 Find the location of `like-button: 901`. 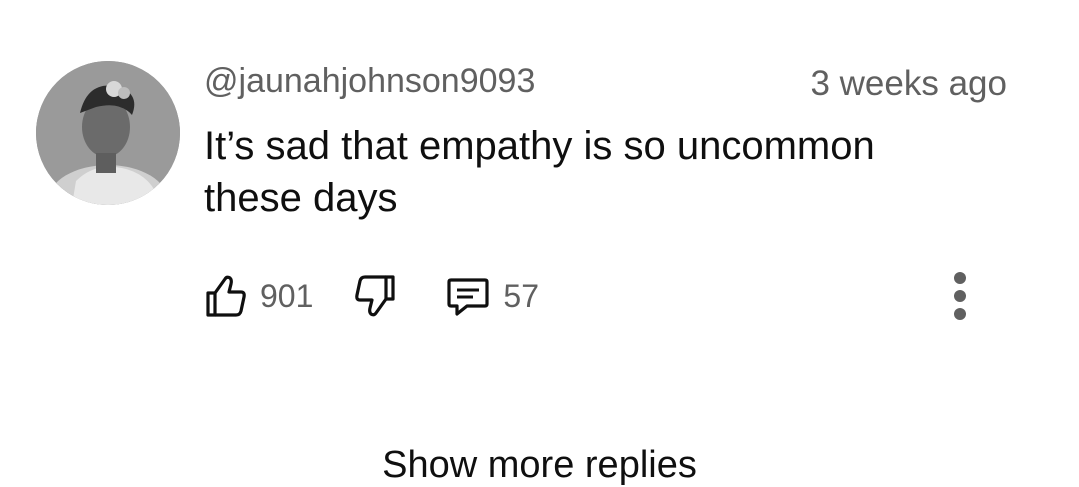

like-button: 901 is located at coordinates (258, 296).